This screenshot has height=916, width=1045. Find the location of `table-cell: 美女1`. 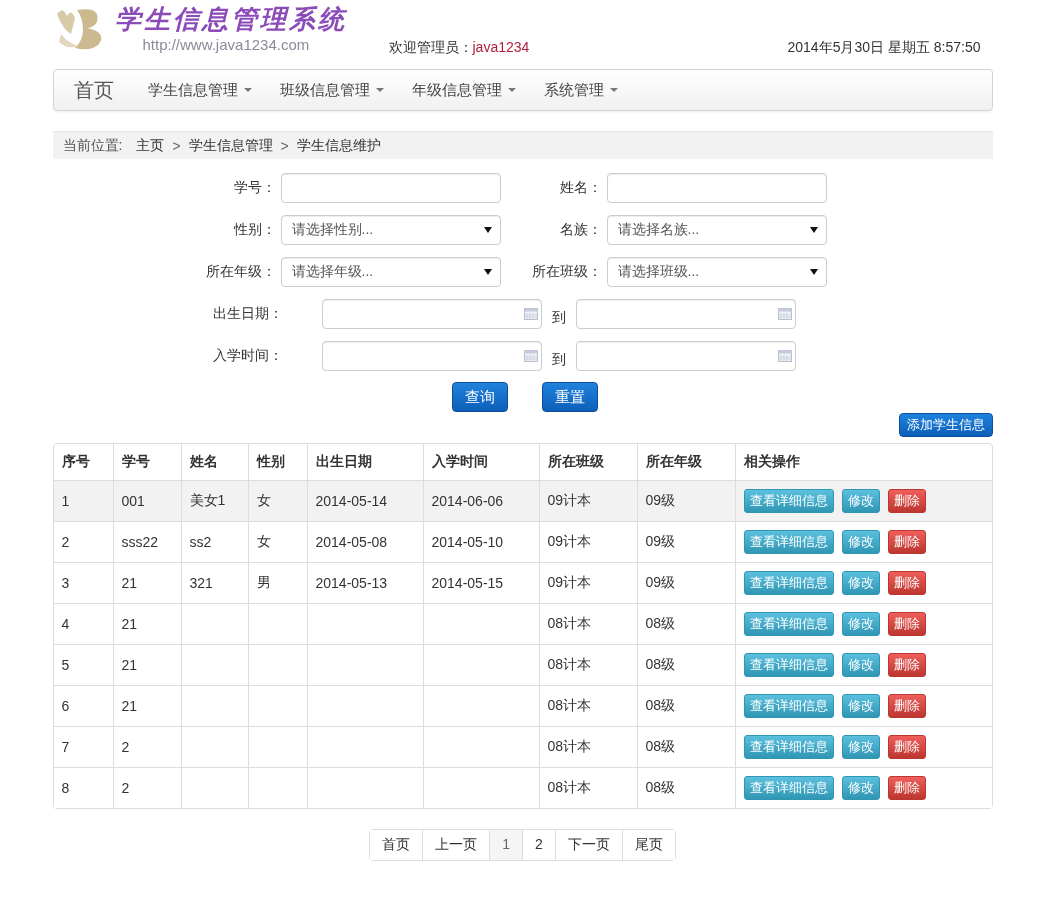

table-cell: 美女1 is located at coordinates (214, 500).